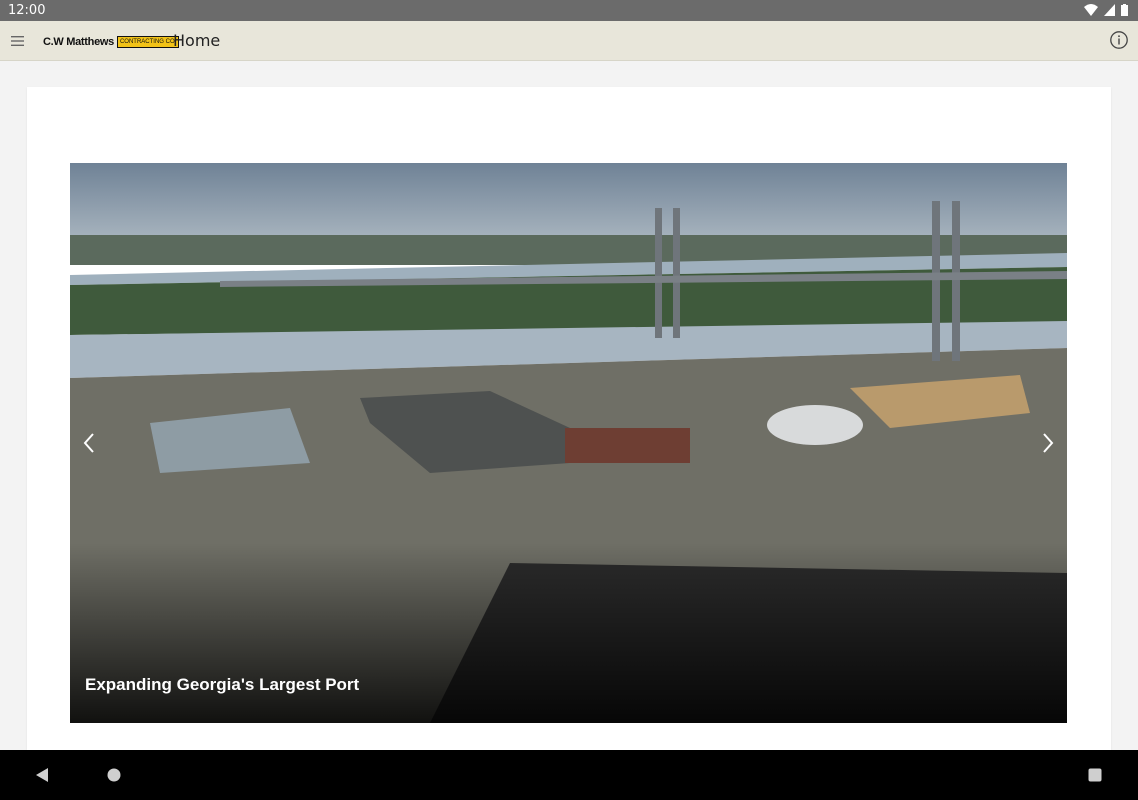 The width and height of the screenshot is (1138, 800). Describe the element at coordinates (569, 41) in the screenshot. I see `app-bar: C.W Matthews Contracting Co. Home` at that location.